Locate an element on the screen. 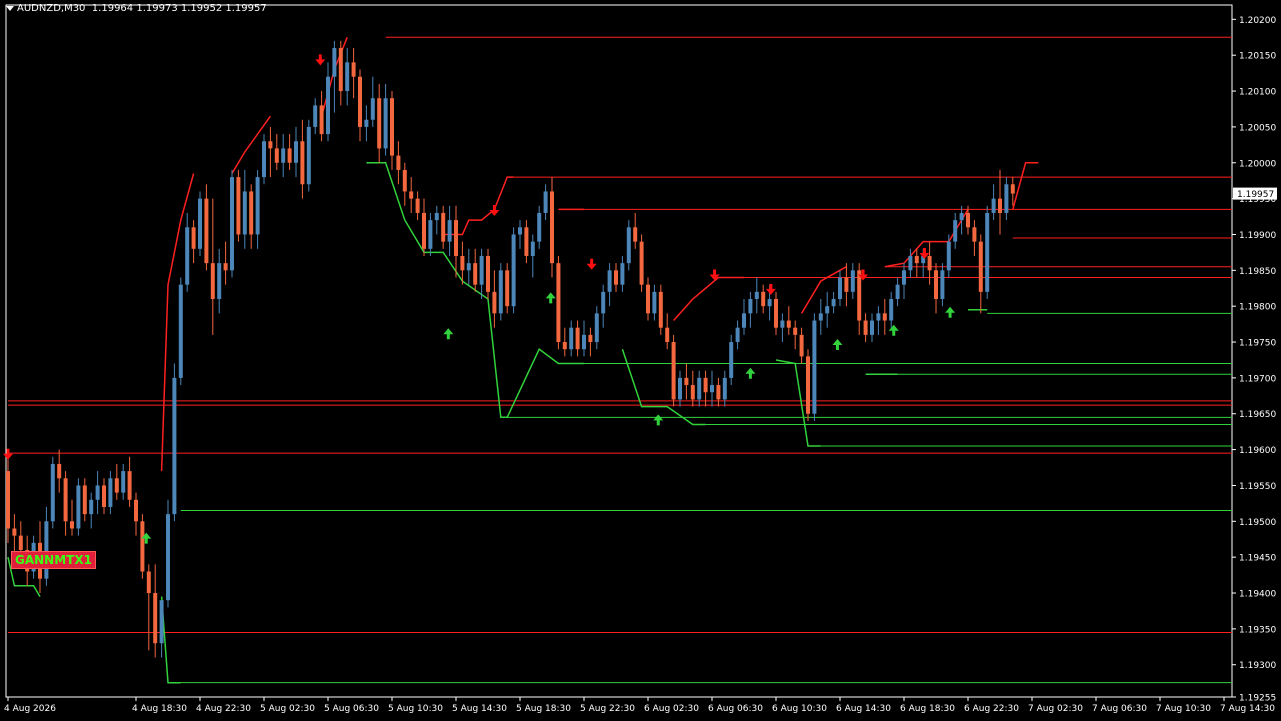 This screenshot has width=1281, height=721. dropdown-triangle-icon is located at coordinates (10, 8).